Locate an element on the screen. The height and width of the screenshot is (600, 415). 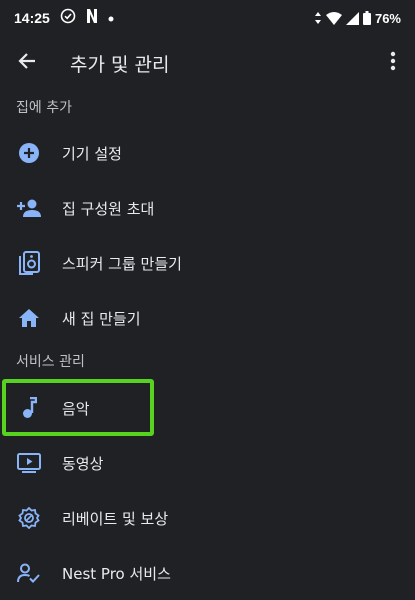
wifi-icon is located at coordinates (333, 18).